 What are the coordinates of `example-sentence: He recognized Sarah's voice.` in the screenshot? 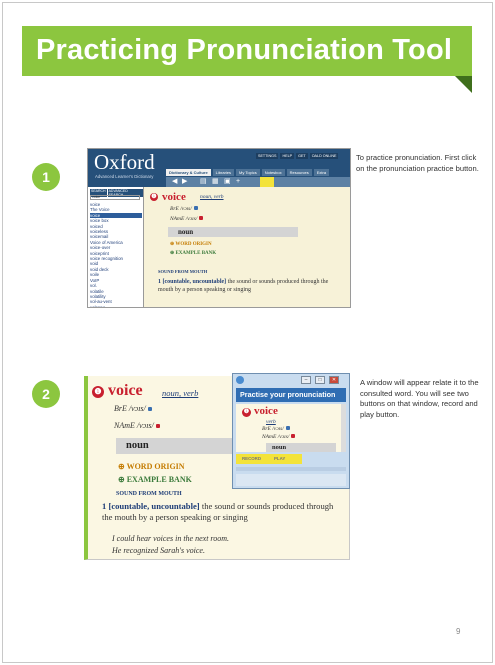 It's located at (158, 550).